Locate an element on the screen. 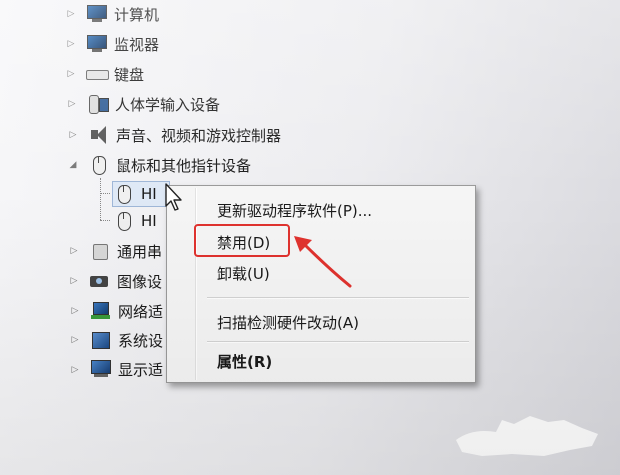 This screenshot has height=475, width=620. tree-item-computer: 计算机 is located at coordinates (122, 14).